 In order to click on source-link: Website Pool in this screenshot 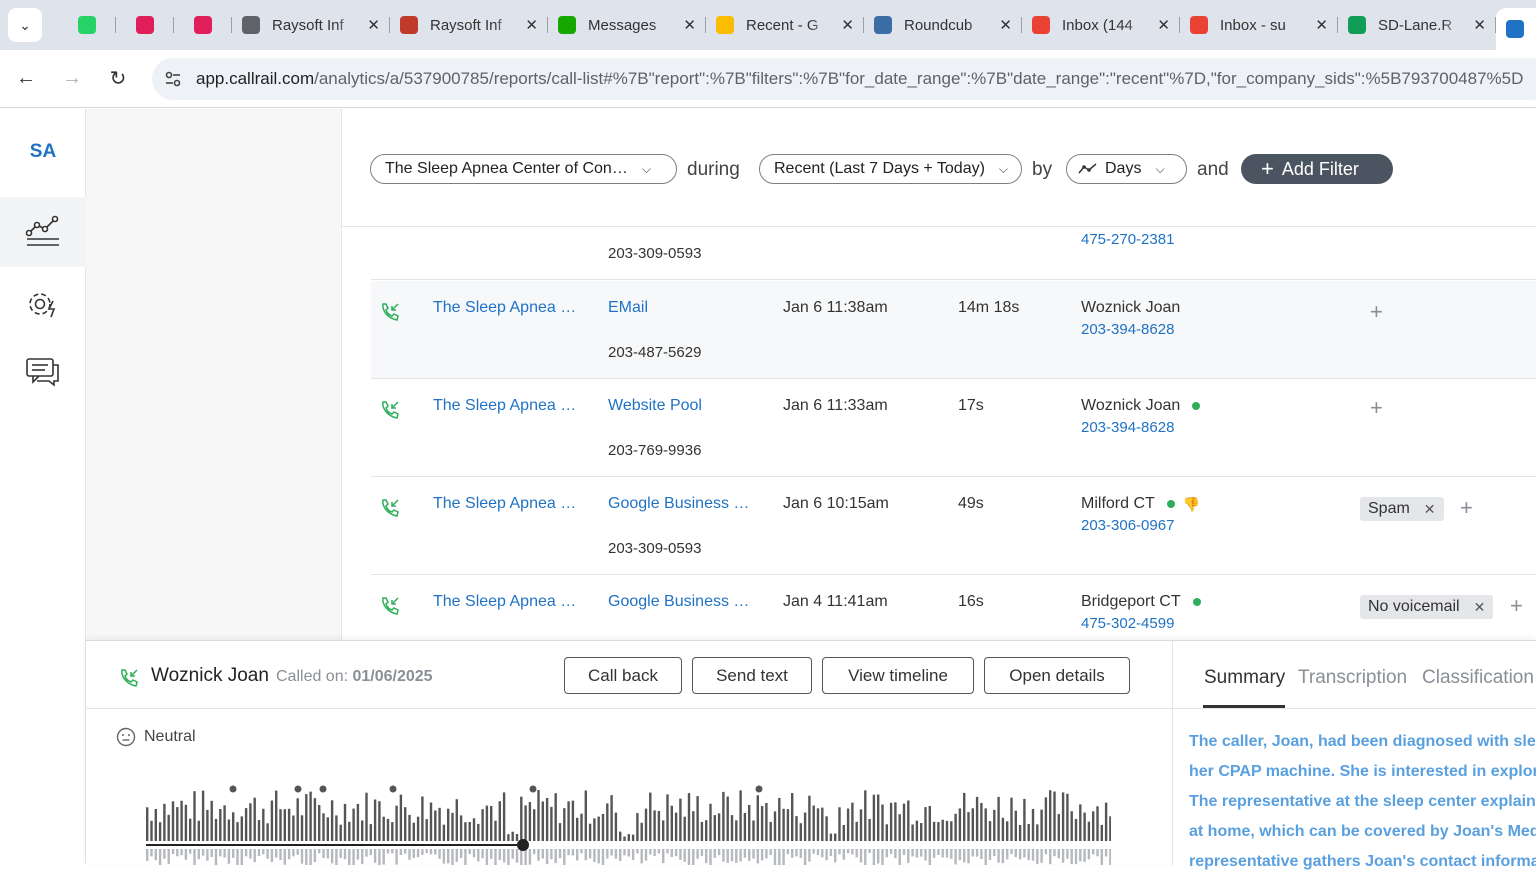, I will do `click(655, 406)`.